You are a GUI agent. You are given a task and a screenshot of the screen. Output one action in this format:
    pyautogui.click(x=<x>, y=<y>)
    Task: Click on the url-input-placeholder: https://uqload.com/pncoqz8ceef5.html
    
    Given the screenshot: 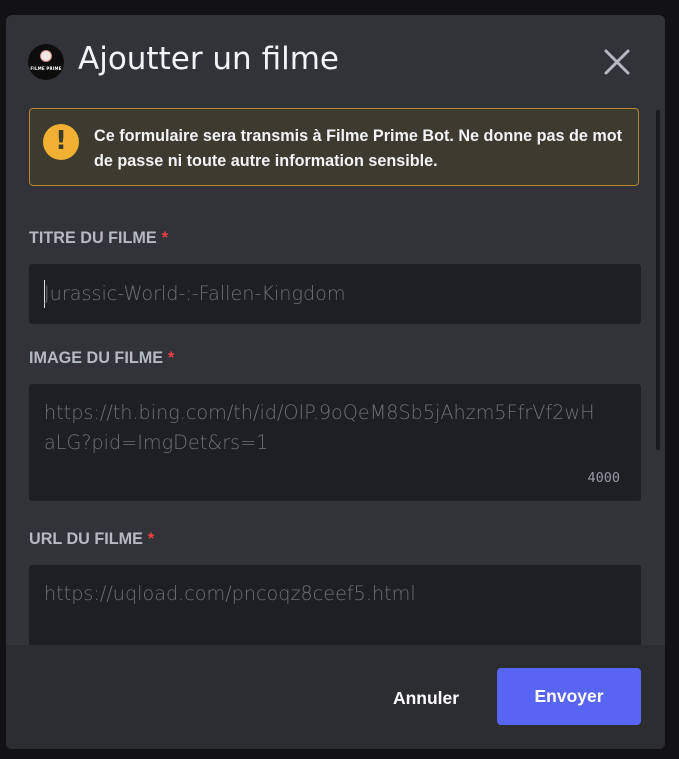 What is the action you would take?
    pyautogui.click(x=230, y=593)
    